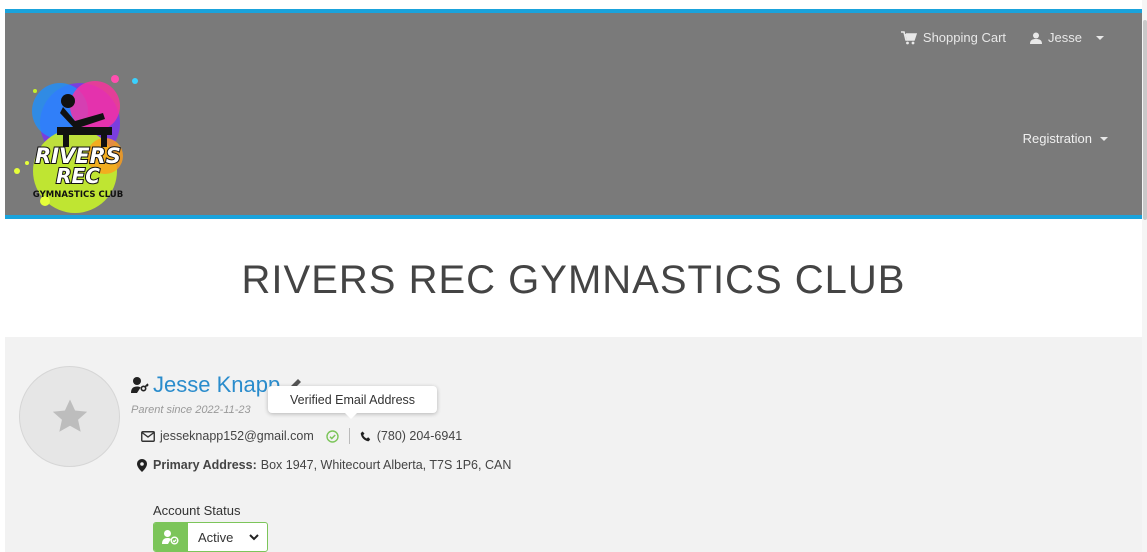 This screenshot has height=552, width=1147. Describe the element at coordinates (332, 436) in the screenshot. I see `check-circle-icon` at that location.